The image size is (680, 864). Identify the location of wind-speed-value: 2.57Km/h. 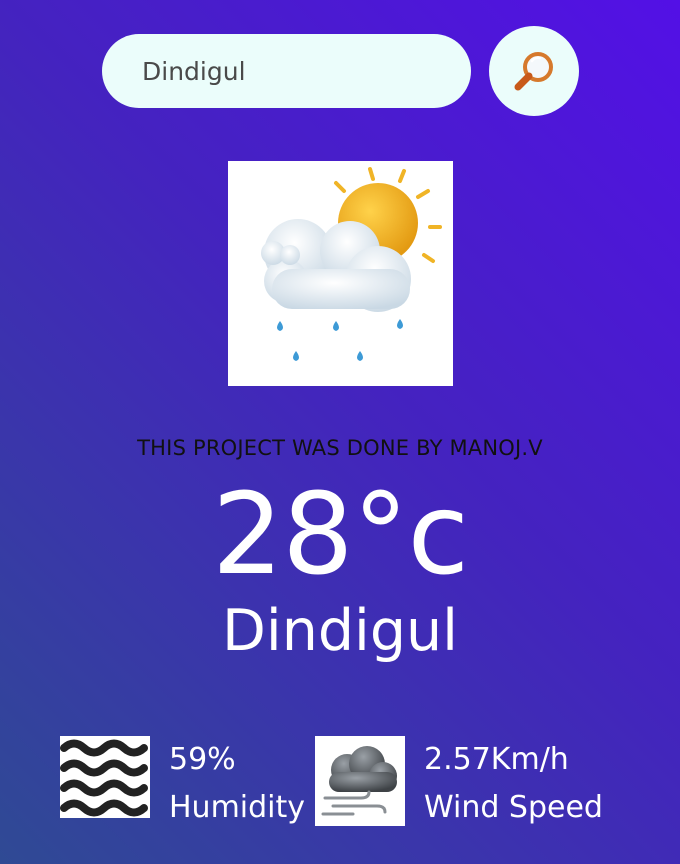
(496, 759).